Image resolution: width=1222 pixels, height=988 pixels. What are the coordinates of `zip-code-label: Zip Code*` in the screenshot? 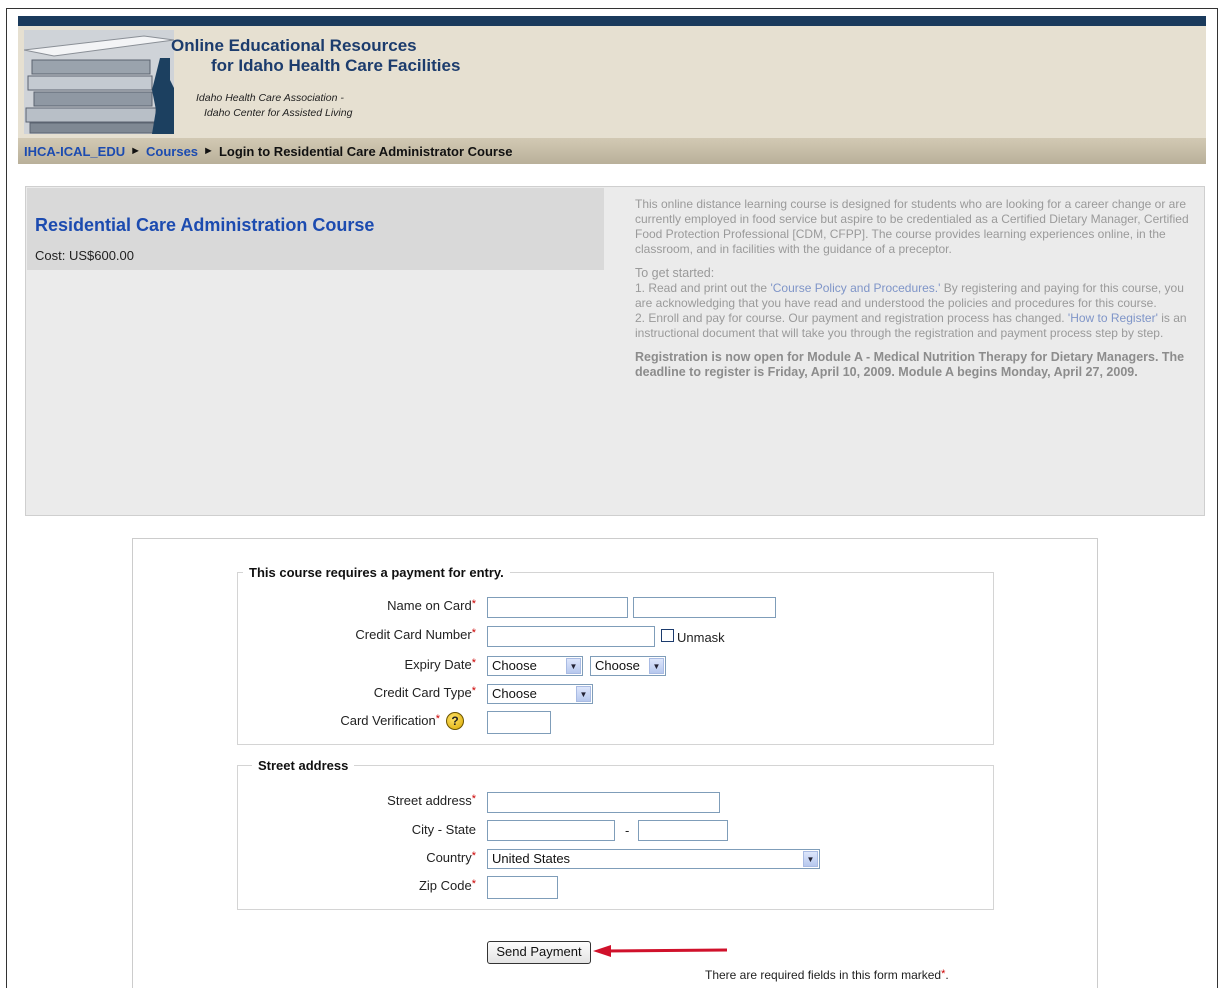 It's located at (376, 885).